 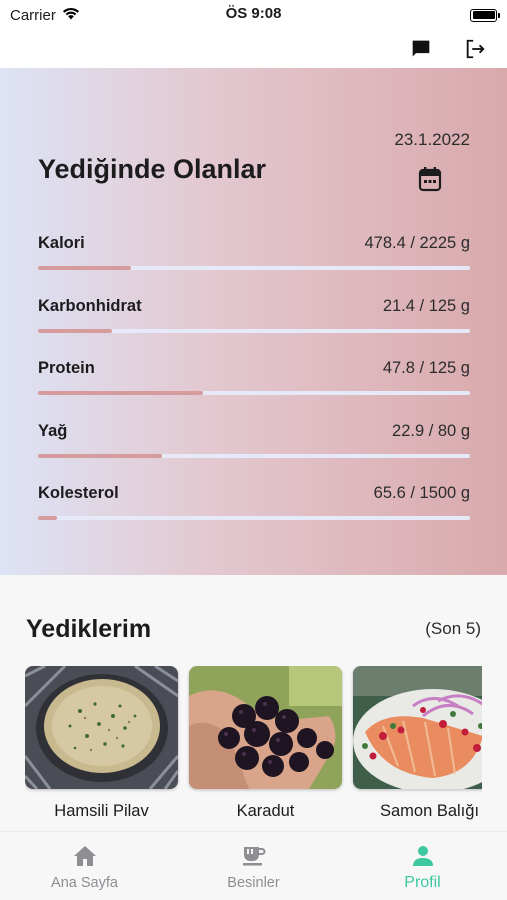 What do you see at coordinates (429, 811) in the screenshot?
I see `food-name: Samon Balığı` at bounding box center [429, 811].